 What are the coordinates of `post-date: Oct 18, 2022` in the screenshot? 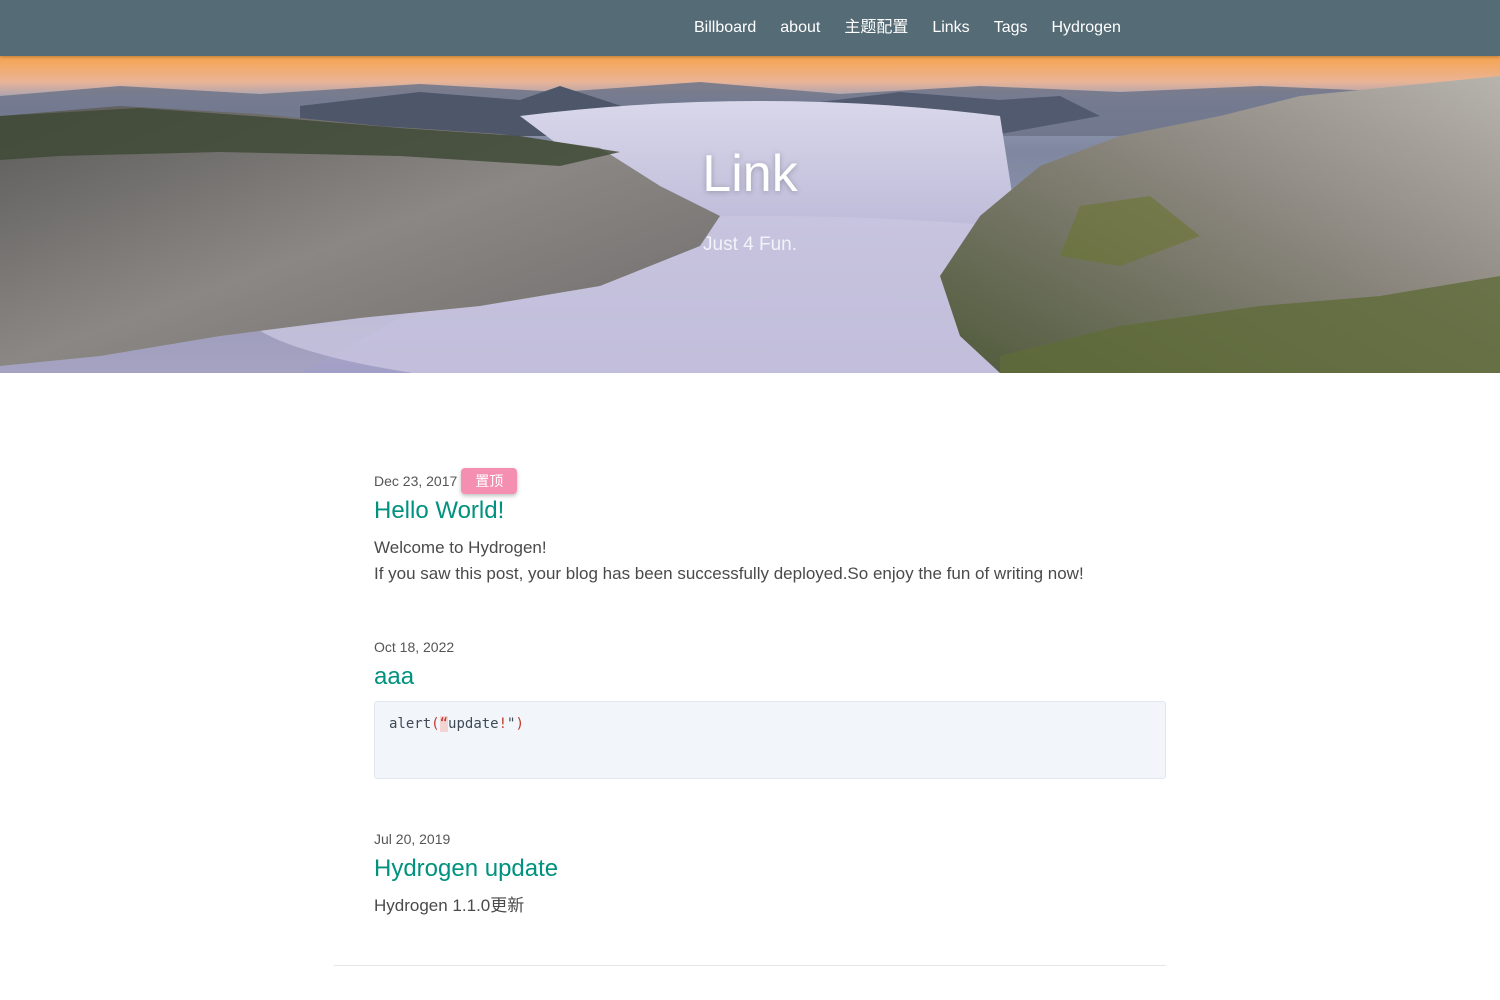 It's located at (414, 647).